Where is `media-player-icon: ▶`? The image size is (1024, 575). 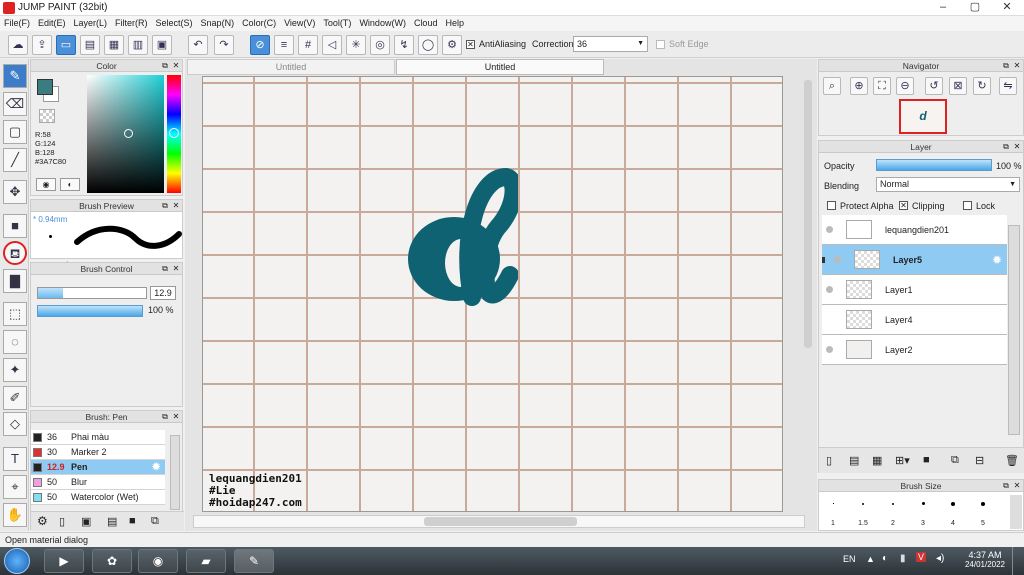
media-player-icon: ▶ is located at coordinates (64, 561).